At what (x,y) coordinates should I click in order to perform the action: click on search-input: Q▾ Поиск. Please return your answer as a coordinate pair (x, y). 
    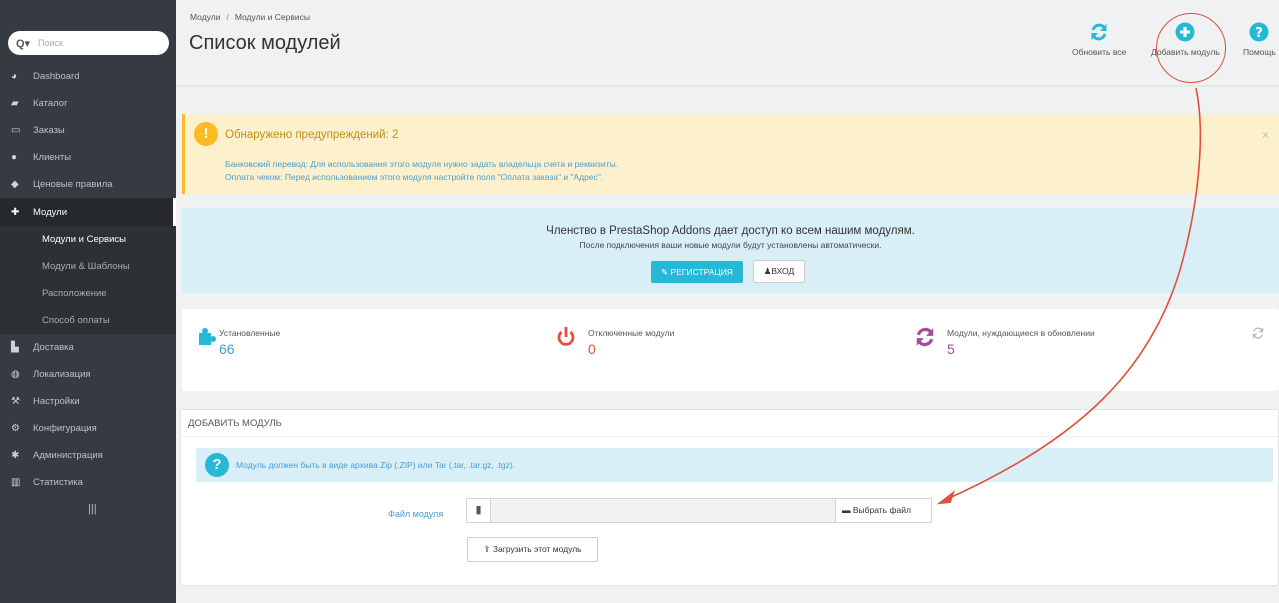
    Looking at the image, I should click on (88, 43).